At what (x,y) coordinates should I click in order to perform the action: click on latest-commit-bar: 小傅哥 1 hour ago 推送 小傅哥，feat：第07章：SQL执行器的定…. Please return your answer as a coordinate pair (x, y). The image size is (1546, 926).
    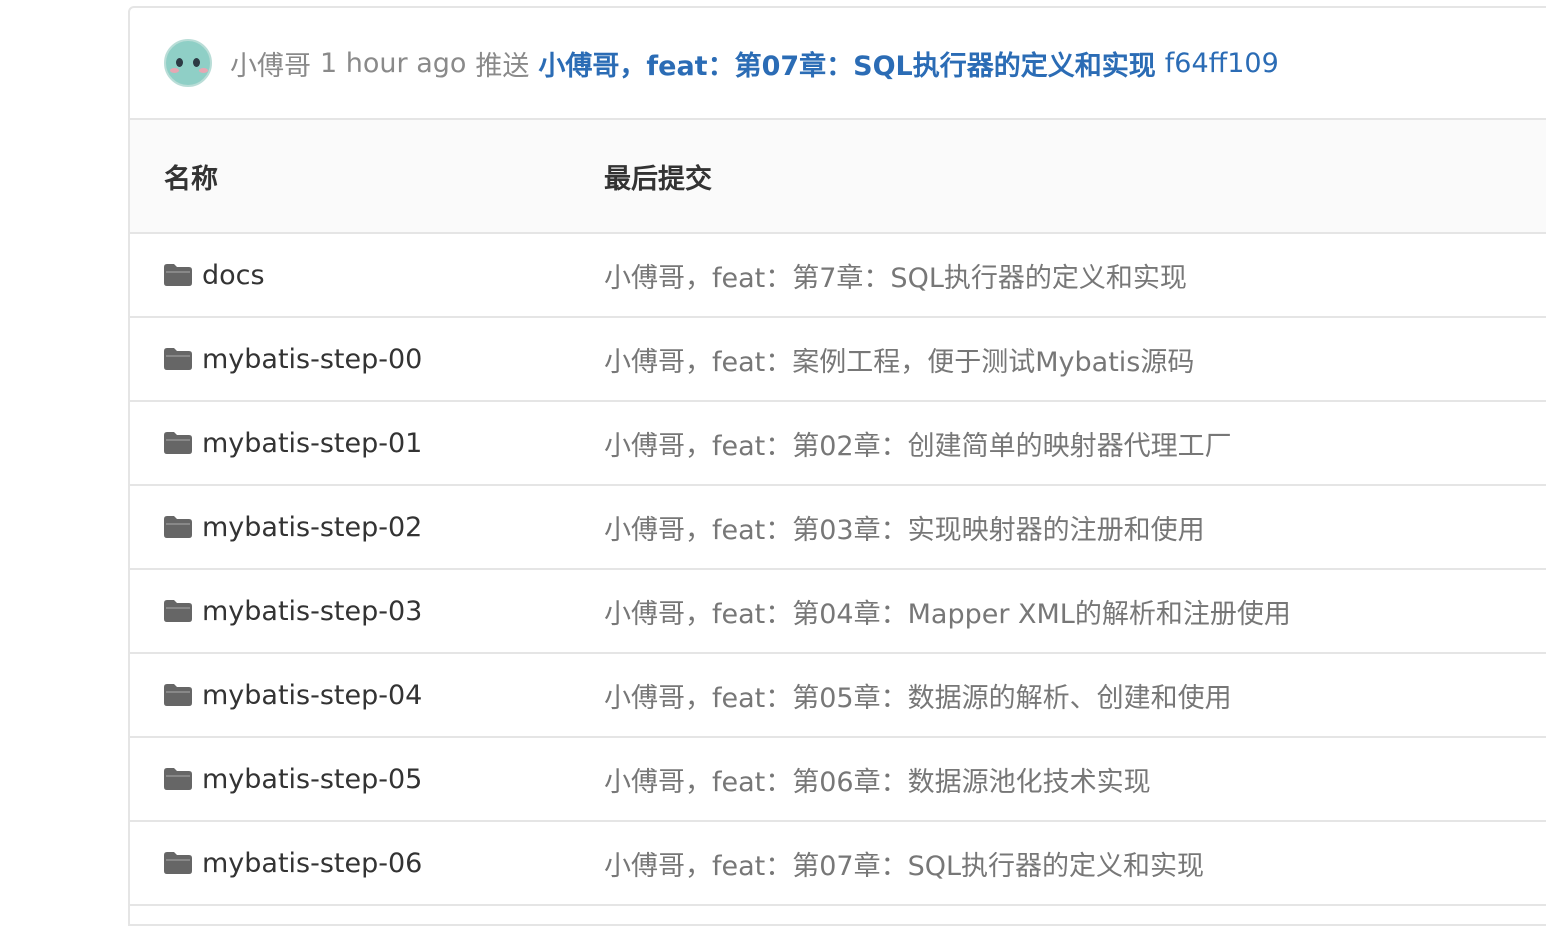
    Looking at the image, I should click on (838, 64).